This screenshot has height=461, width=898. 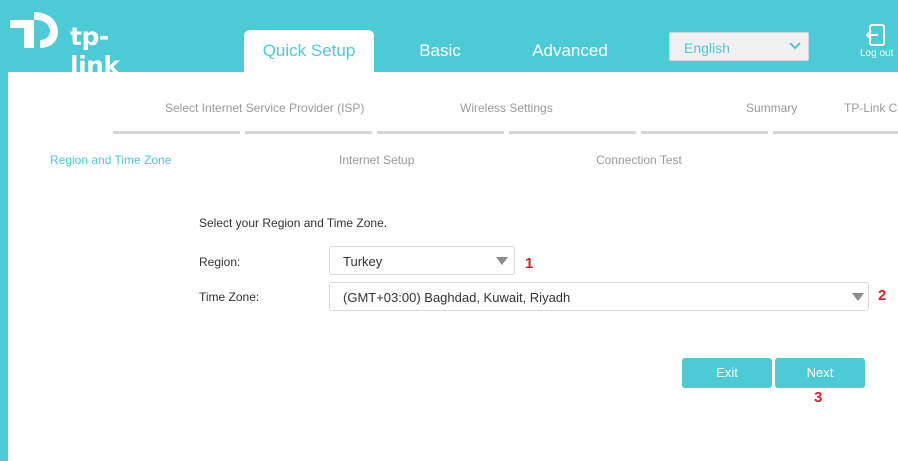 What do you see at coordinates (570, 51) in the screenshot?
I see `tab-advanced: Advanced` at bounding box center [570, 51].